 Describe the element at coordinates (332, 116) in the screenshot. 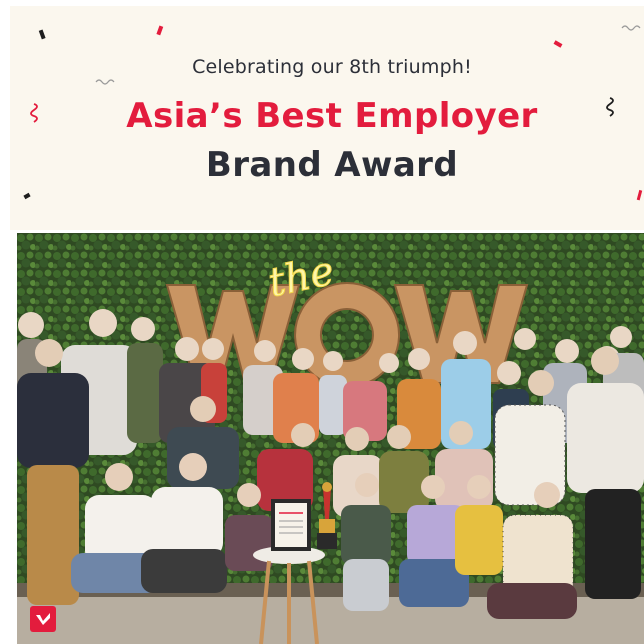

I see `award-title-line1: Asia’s Best Employer` at that location.